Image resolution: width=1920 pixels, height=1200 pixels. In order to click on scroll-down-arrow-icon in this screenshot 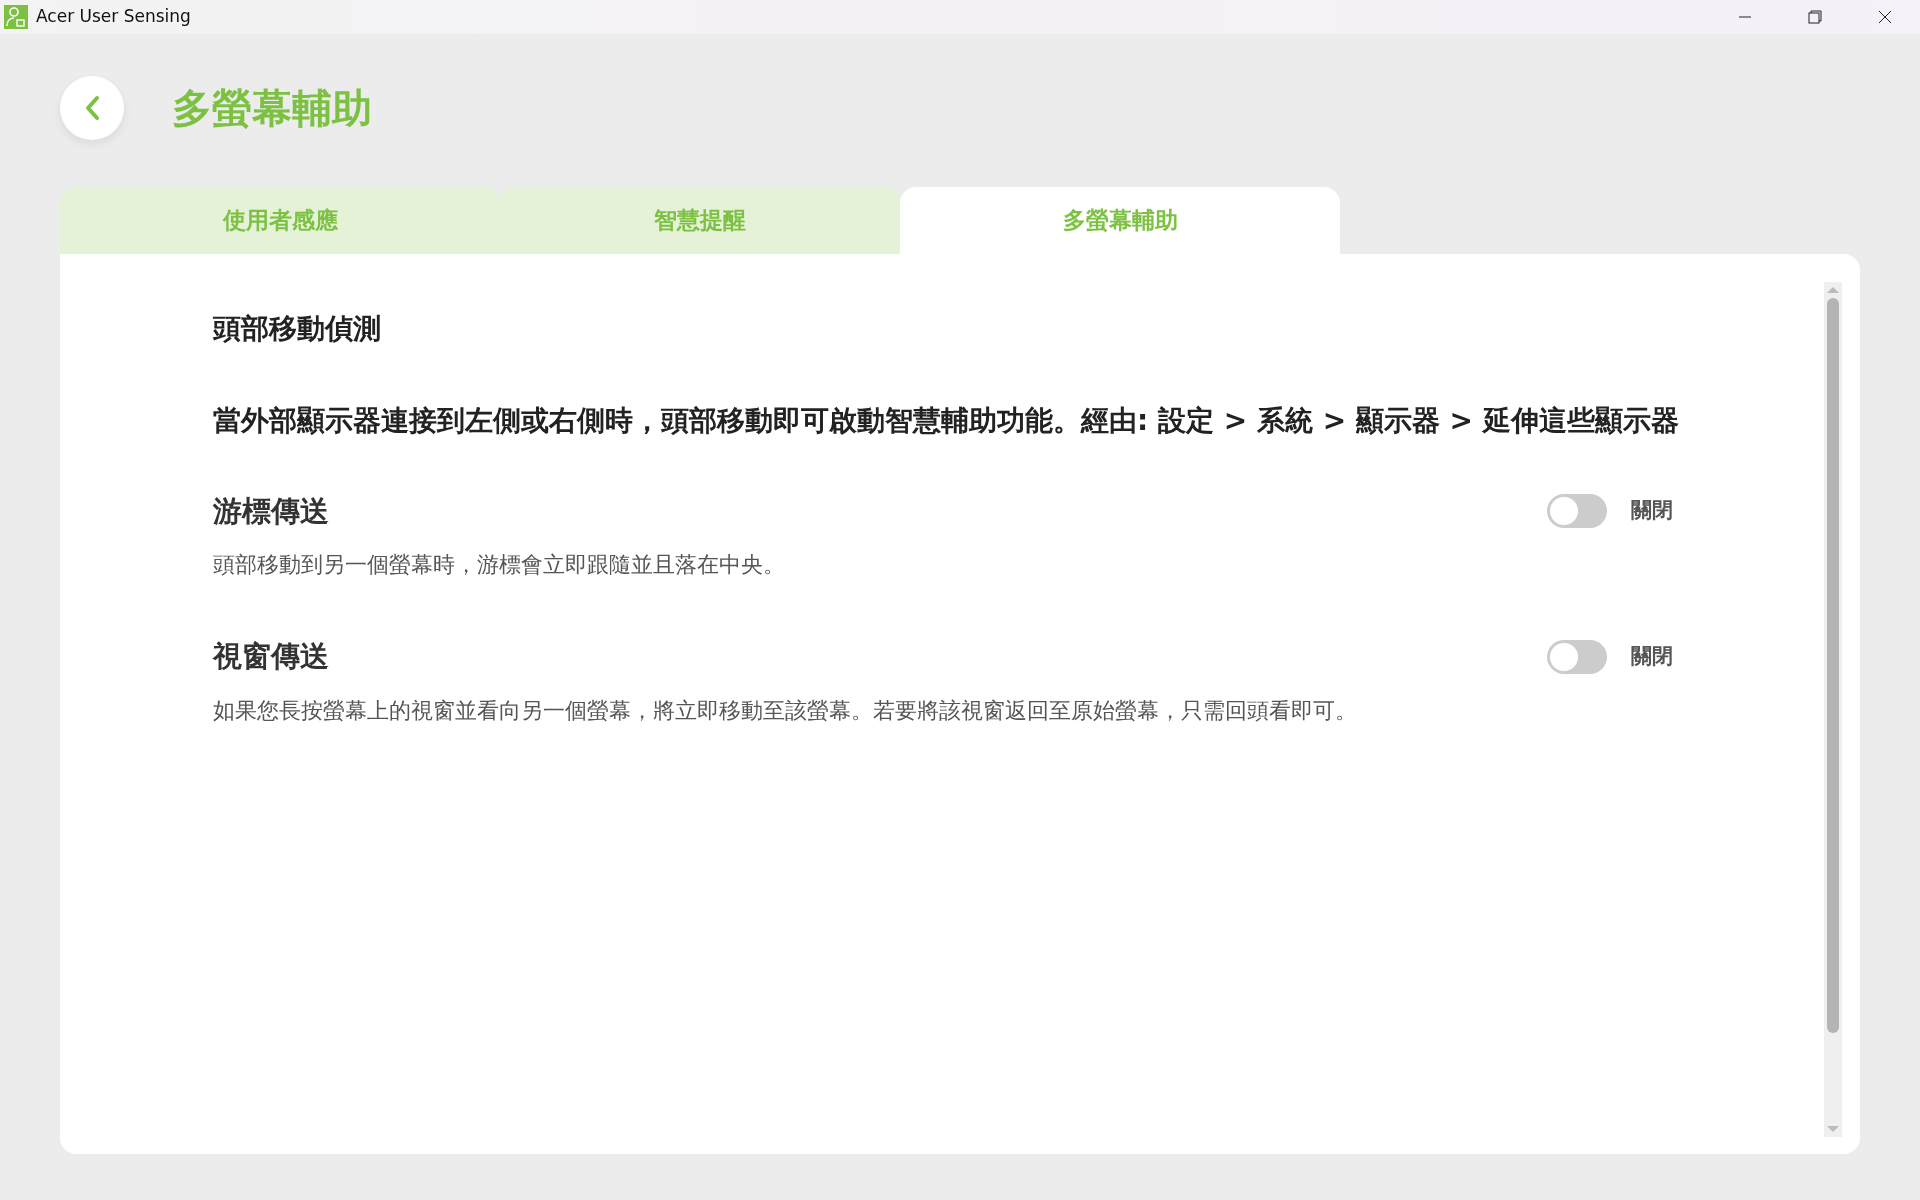, I will do `click(1833, 1129)`.